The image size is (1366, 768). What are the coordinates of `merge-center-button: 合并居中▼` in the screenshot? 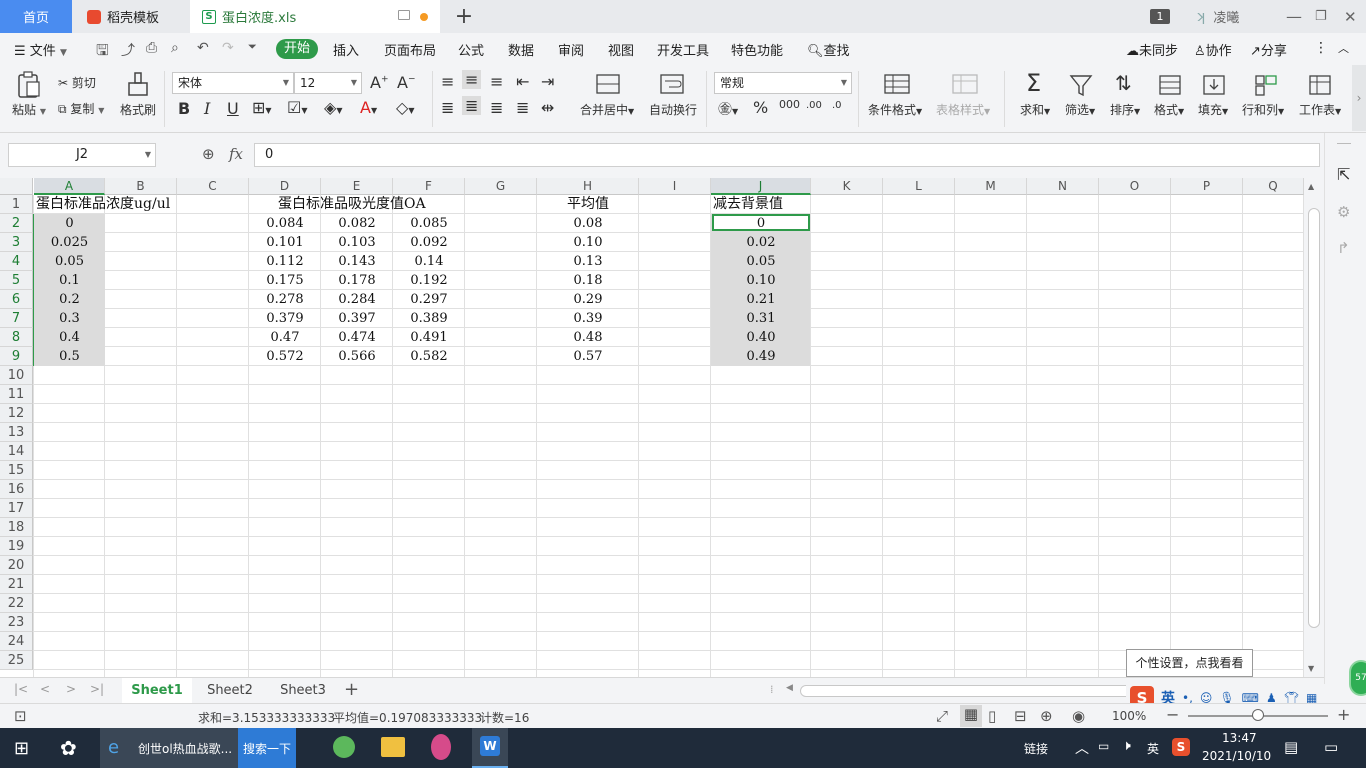 It's located at (607, 109).